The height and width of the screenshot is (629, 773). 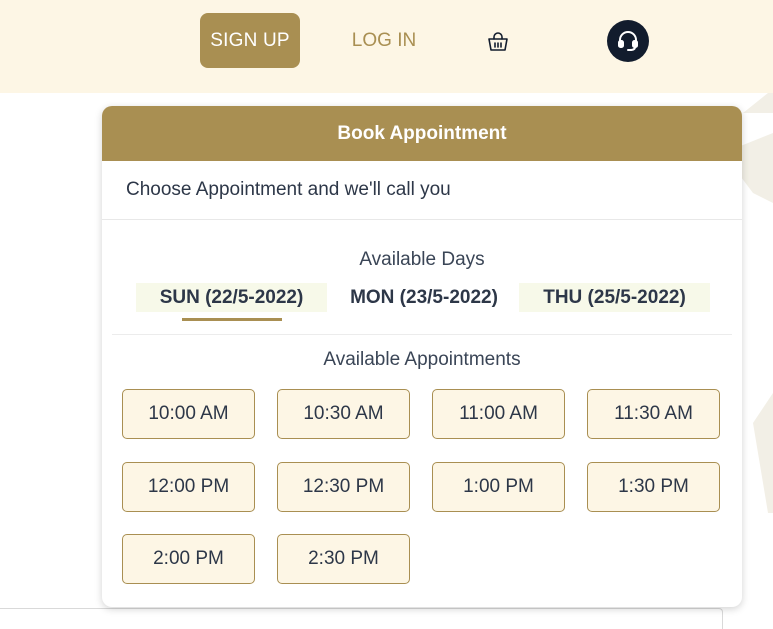 What do you see at coordinates (422, 133) in the screenshot?
I see `card-title: Book Appointment` at bounding box center [422, 133].